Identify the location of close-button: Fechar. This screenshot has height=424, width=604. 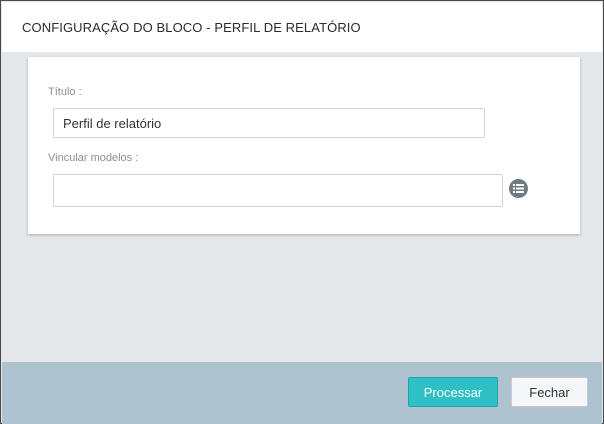
(549, 392).